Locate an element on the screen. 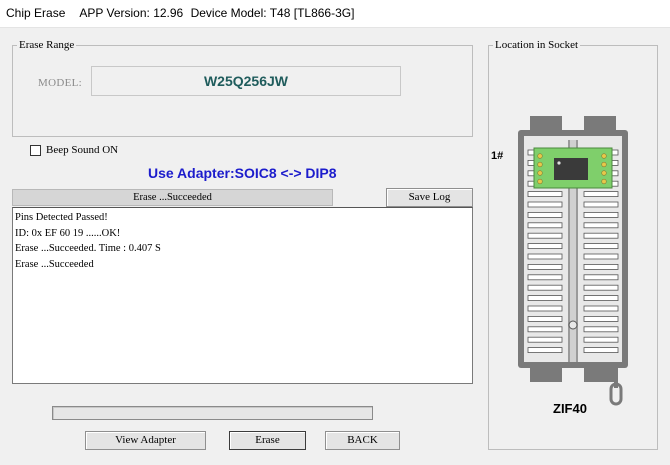  log-line: Erase ...Succeeded is located at coordinates (54, 264).